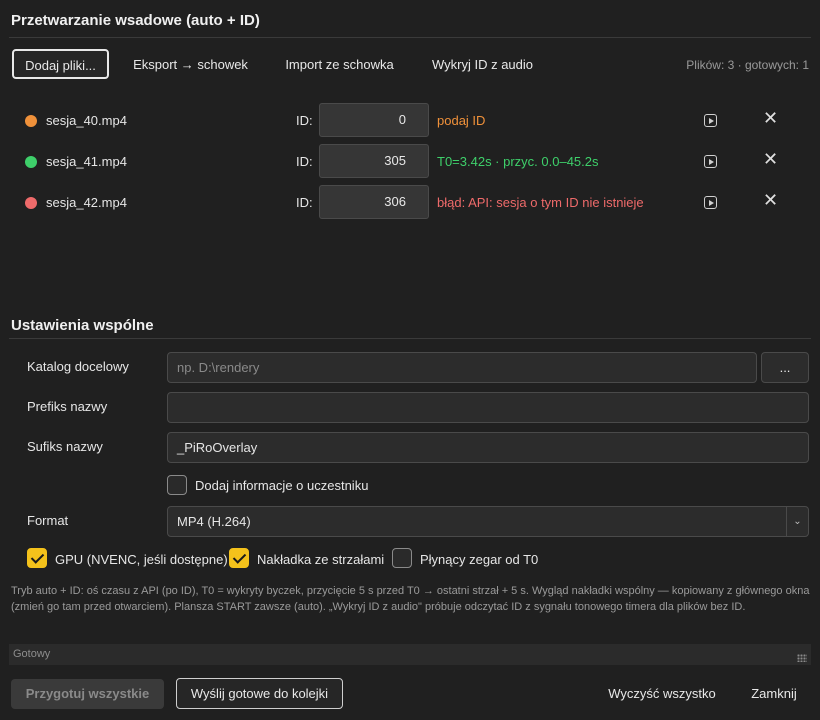 Image resolution: width=820 pixels, height=720 pixels. Describe the element at coordinates (32, 654) in the screenshot. I see `status-text: Gotowy` at that location.